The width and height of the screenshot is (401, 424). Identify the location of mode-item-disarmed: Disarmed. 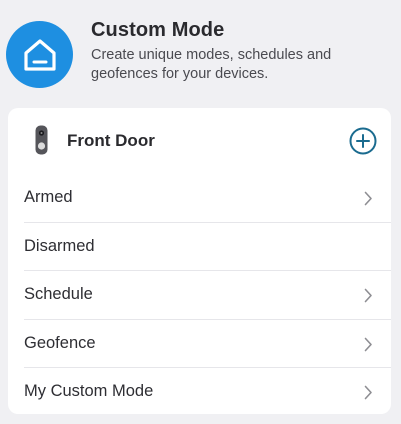
(207, 247).